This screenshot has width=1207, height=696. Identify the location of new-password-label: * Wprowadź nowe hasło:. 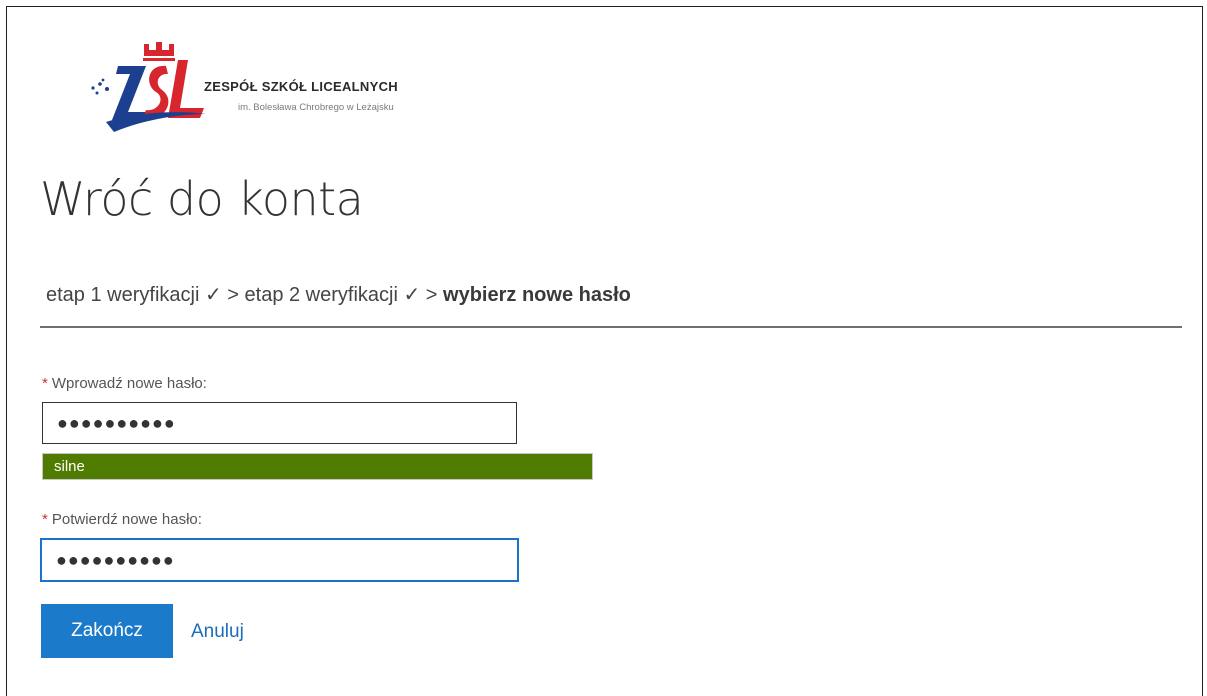
(124, 383).